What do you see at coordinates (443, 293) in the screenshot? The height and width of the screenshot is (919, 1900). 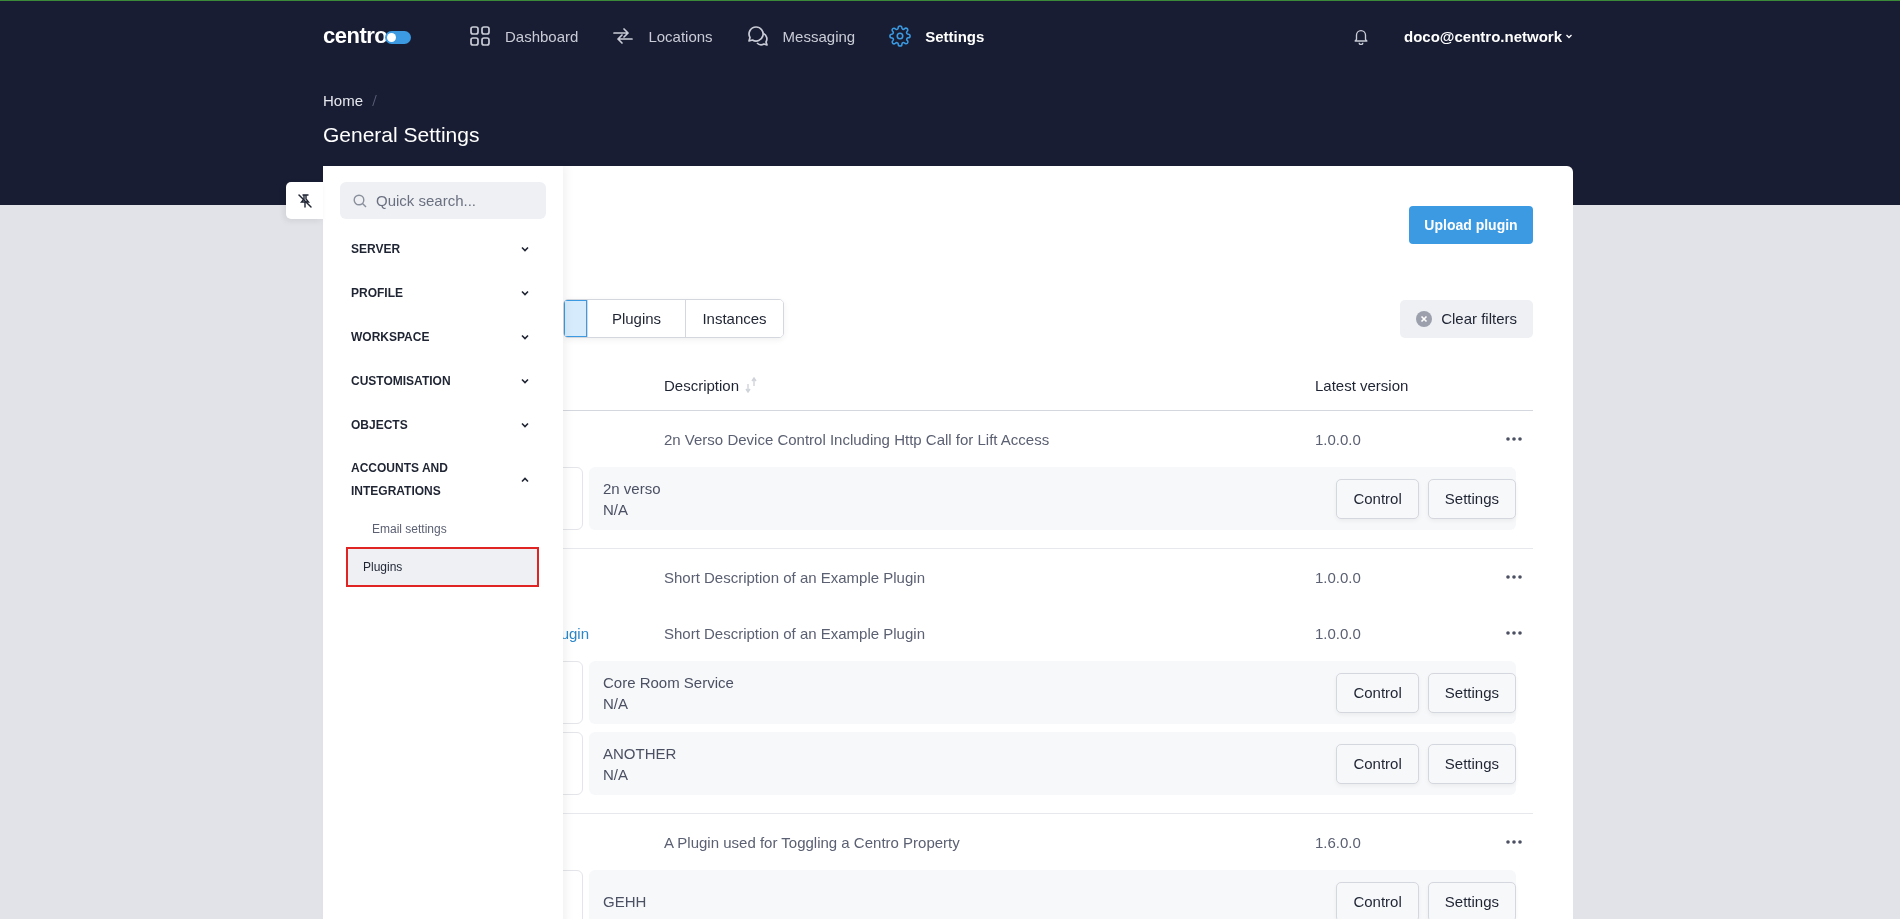 I see `sidebar-section: PROFILE` at bounding box center [443, 293].